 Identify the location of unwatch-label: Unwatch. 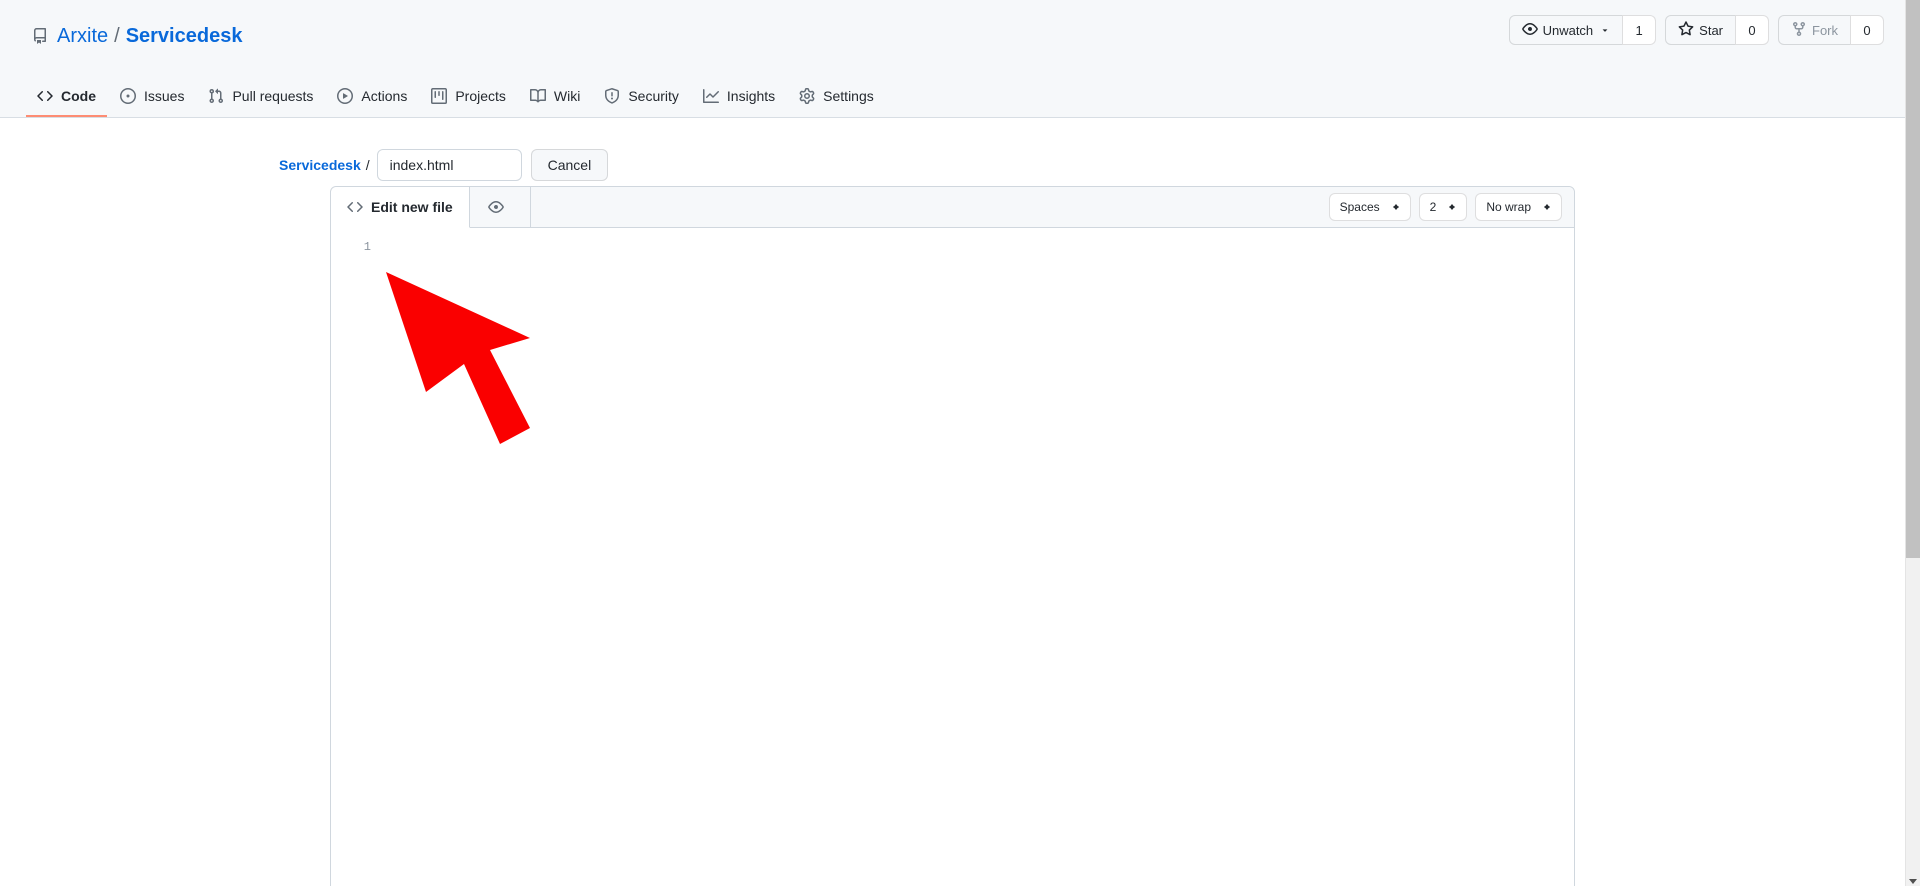
(1568, 30).